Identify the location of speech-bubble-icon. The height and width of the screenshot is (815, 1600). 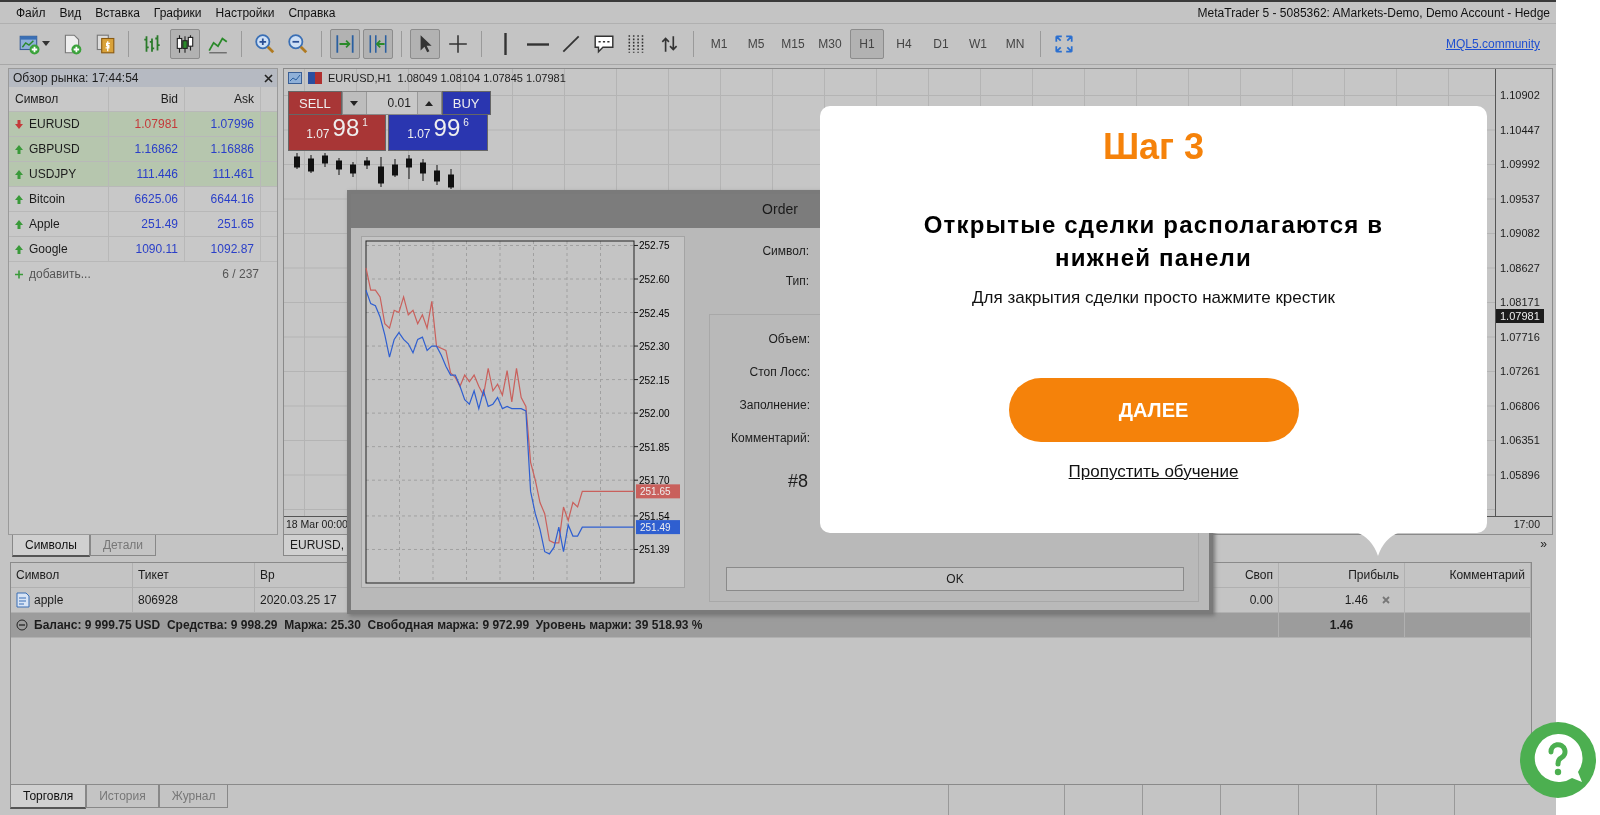
(604, 44).